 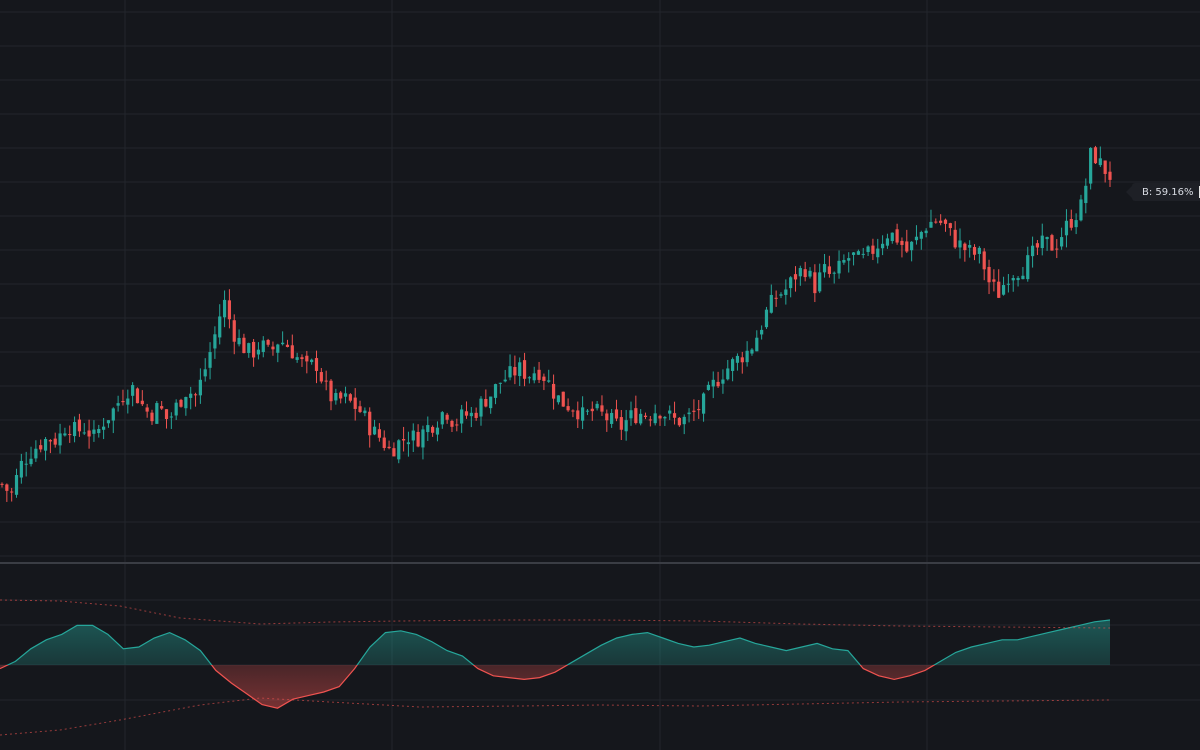 What do you see at coordinates (600, 563) in the screenshot?
I see `pane-separator` at bounding box center [600, 563].